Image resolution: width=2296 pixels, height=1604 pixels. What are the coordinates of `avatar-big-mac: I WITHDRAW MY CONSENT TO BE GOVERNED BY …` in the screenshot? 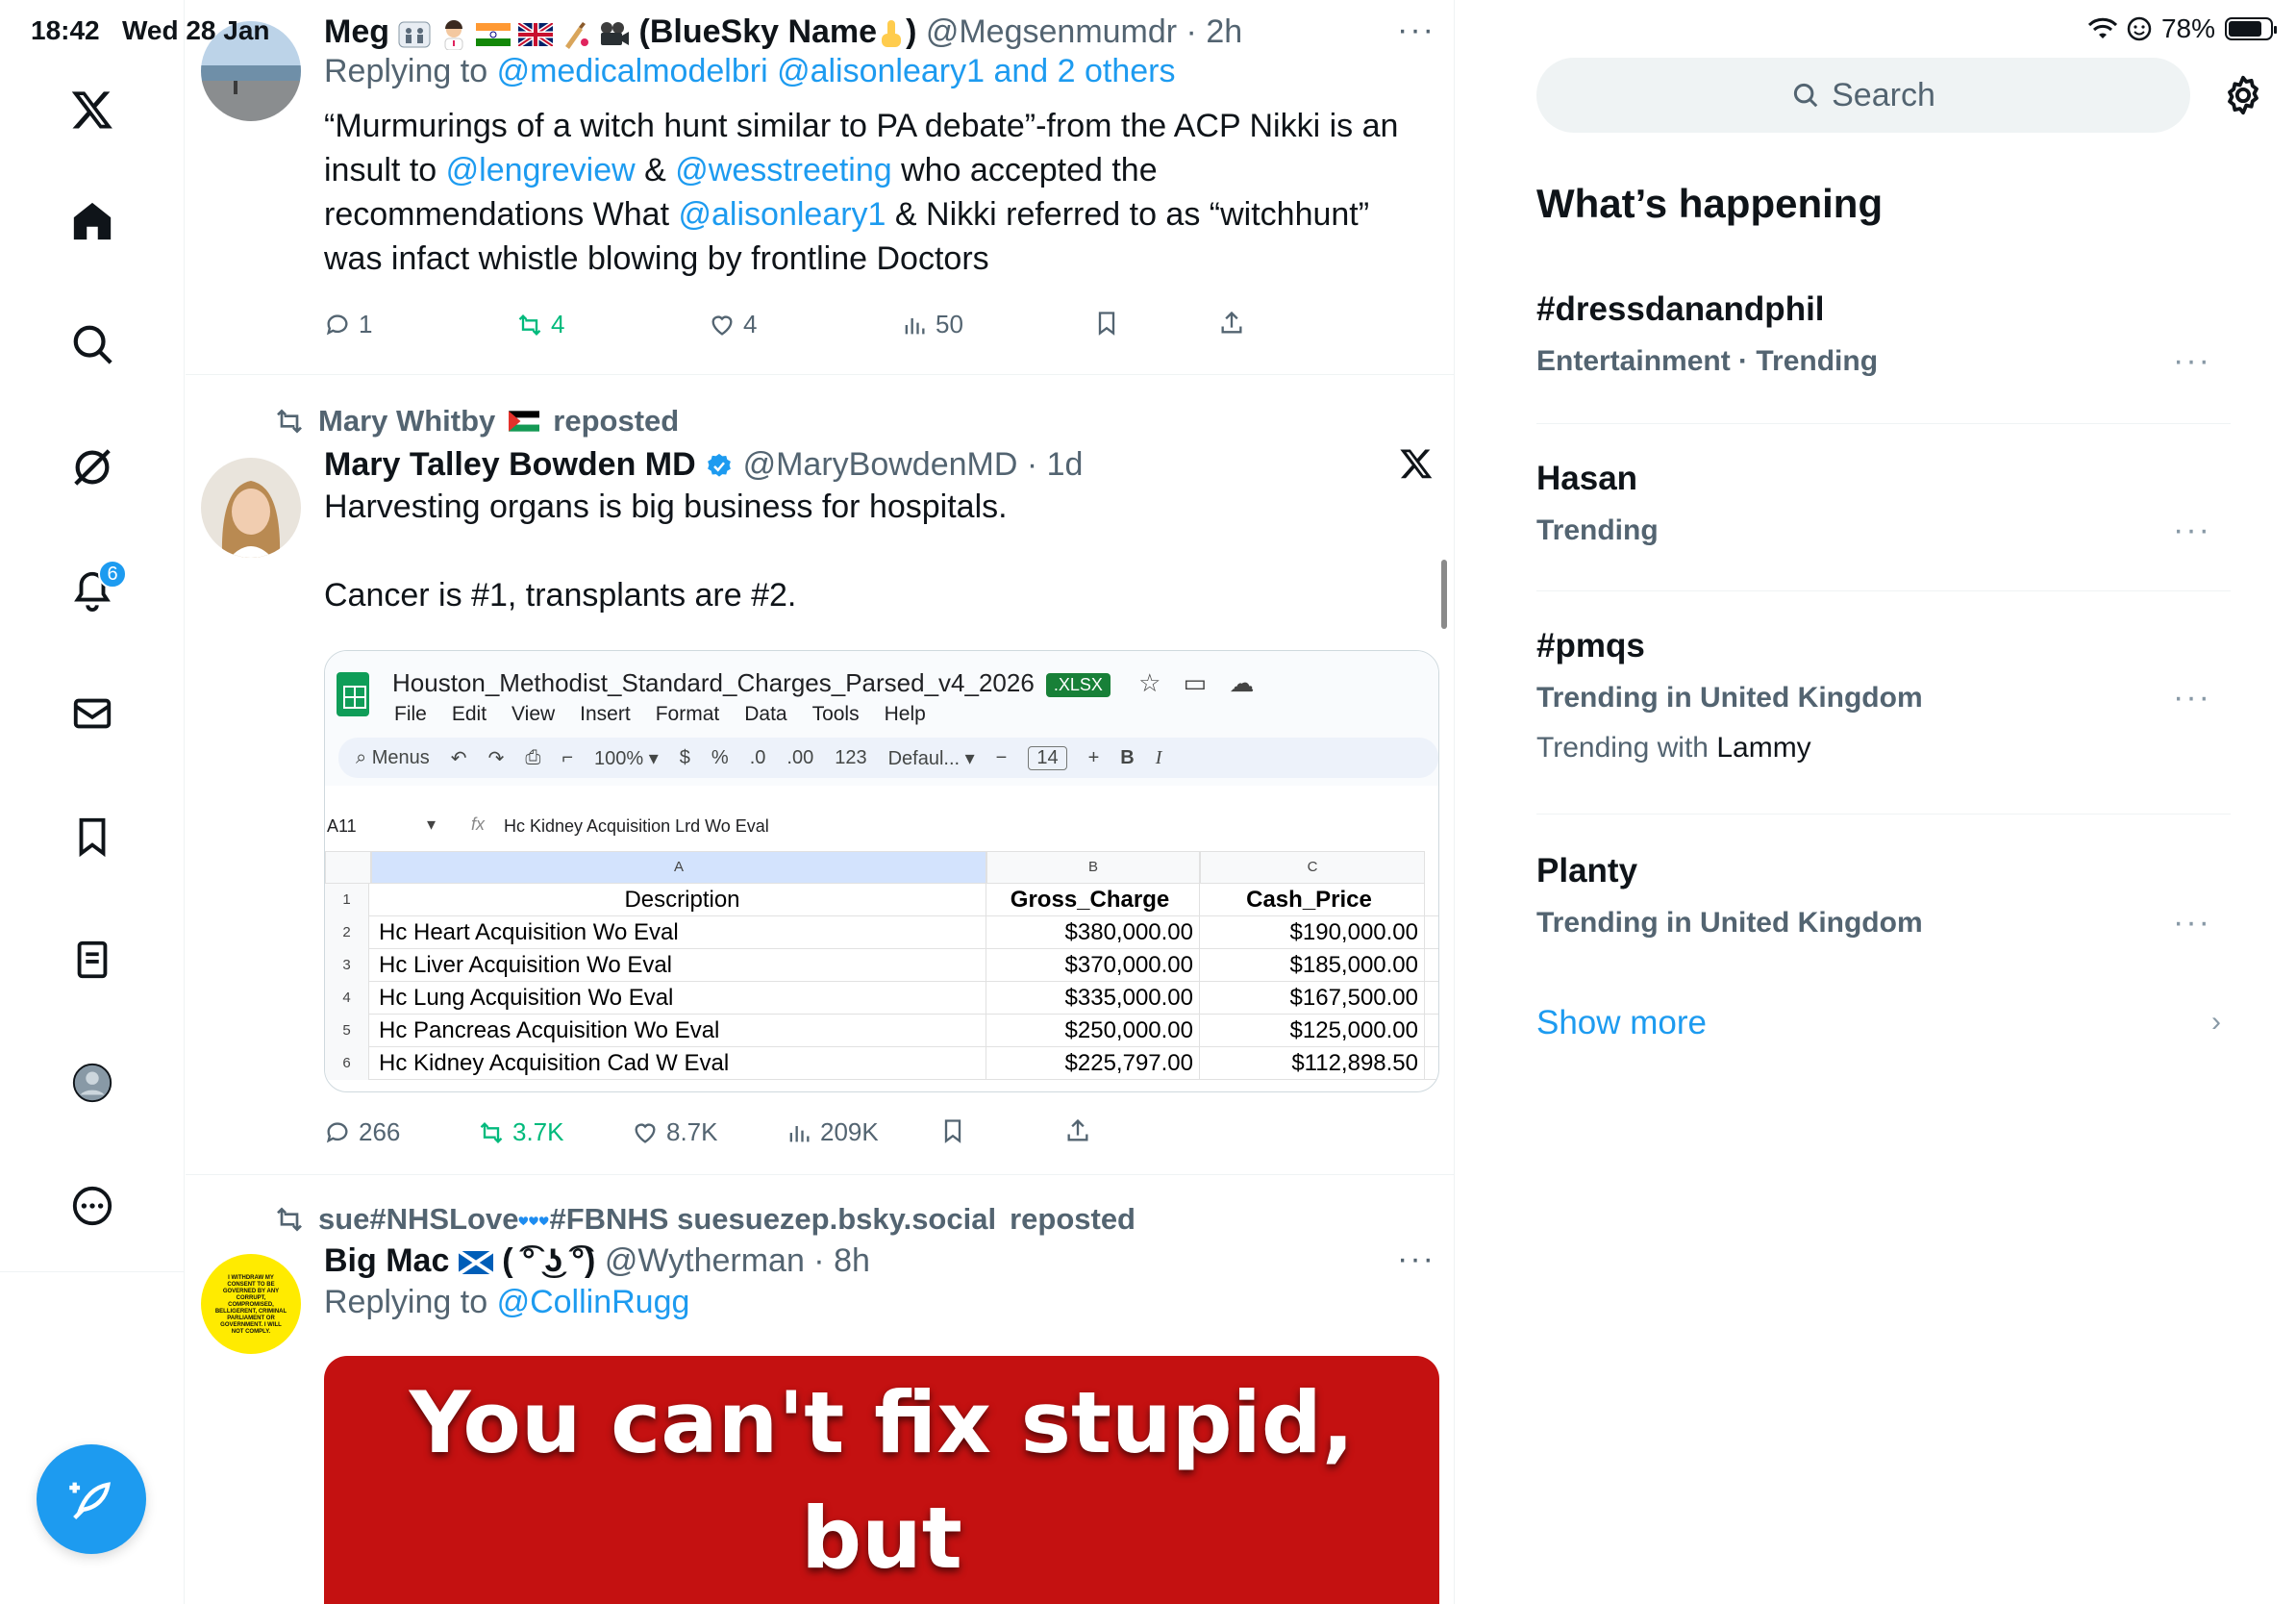 It's located at (251, 1304).